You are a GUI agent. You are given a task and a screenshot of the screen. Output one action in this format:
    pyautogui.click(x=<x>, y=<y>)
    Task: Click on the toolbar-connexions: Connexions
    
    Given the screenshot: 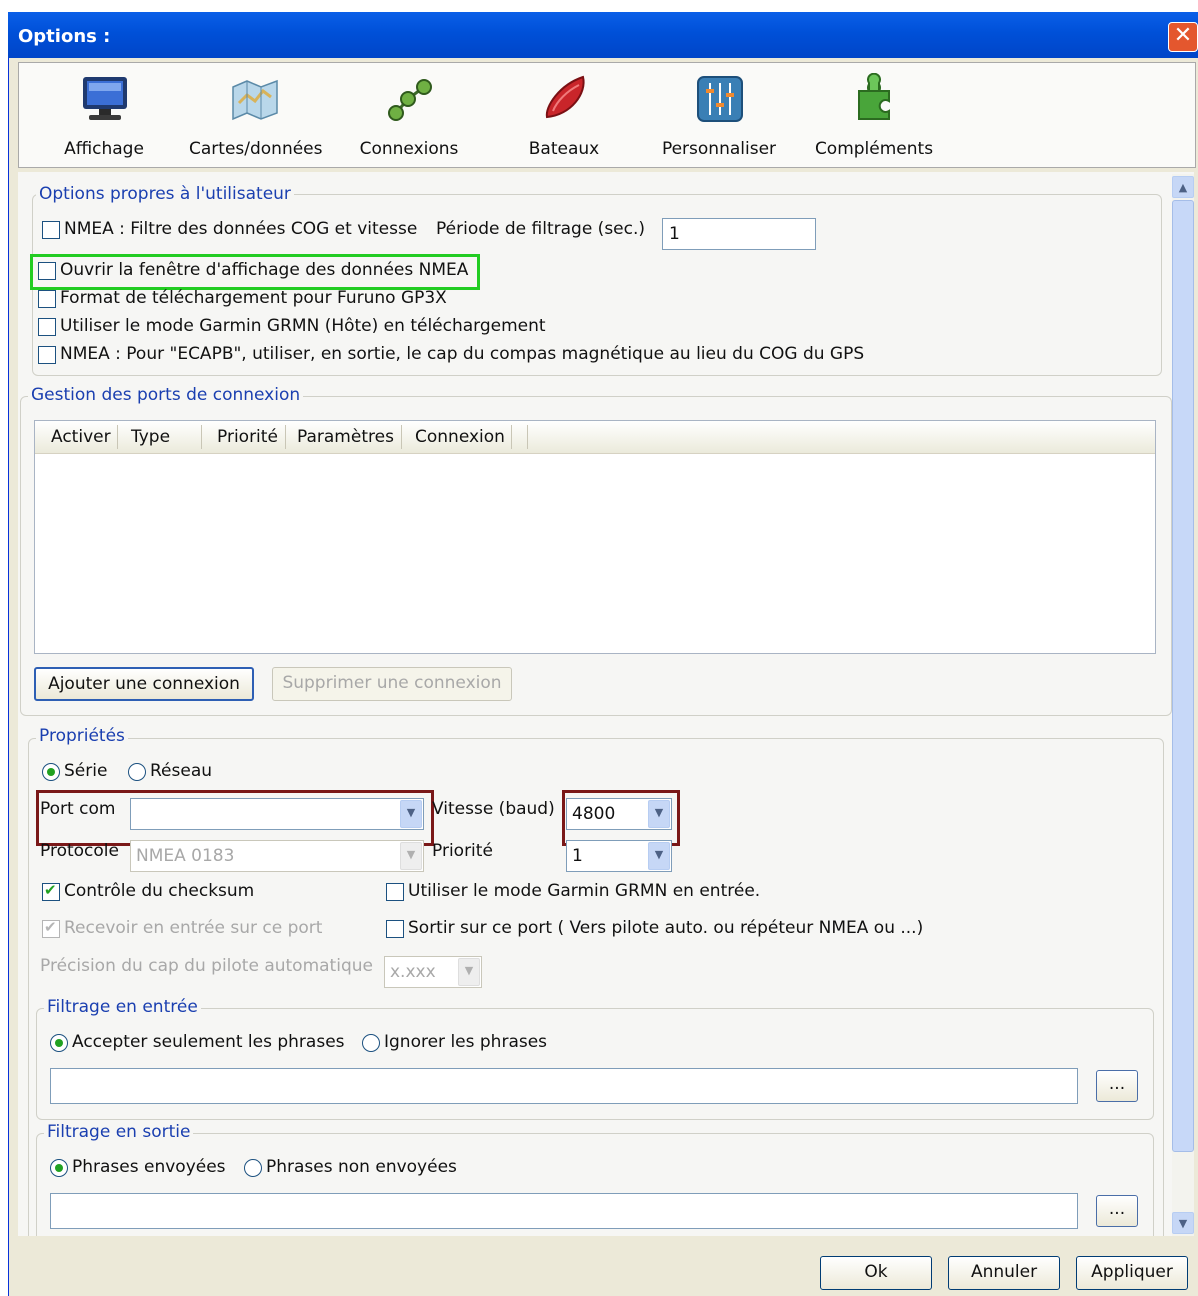 What is the action you would take?
    pyautogui.click(x=409, y=115)
    